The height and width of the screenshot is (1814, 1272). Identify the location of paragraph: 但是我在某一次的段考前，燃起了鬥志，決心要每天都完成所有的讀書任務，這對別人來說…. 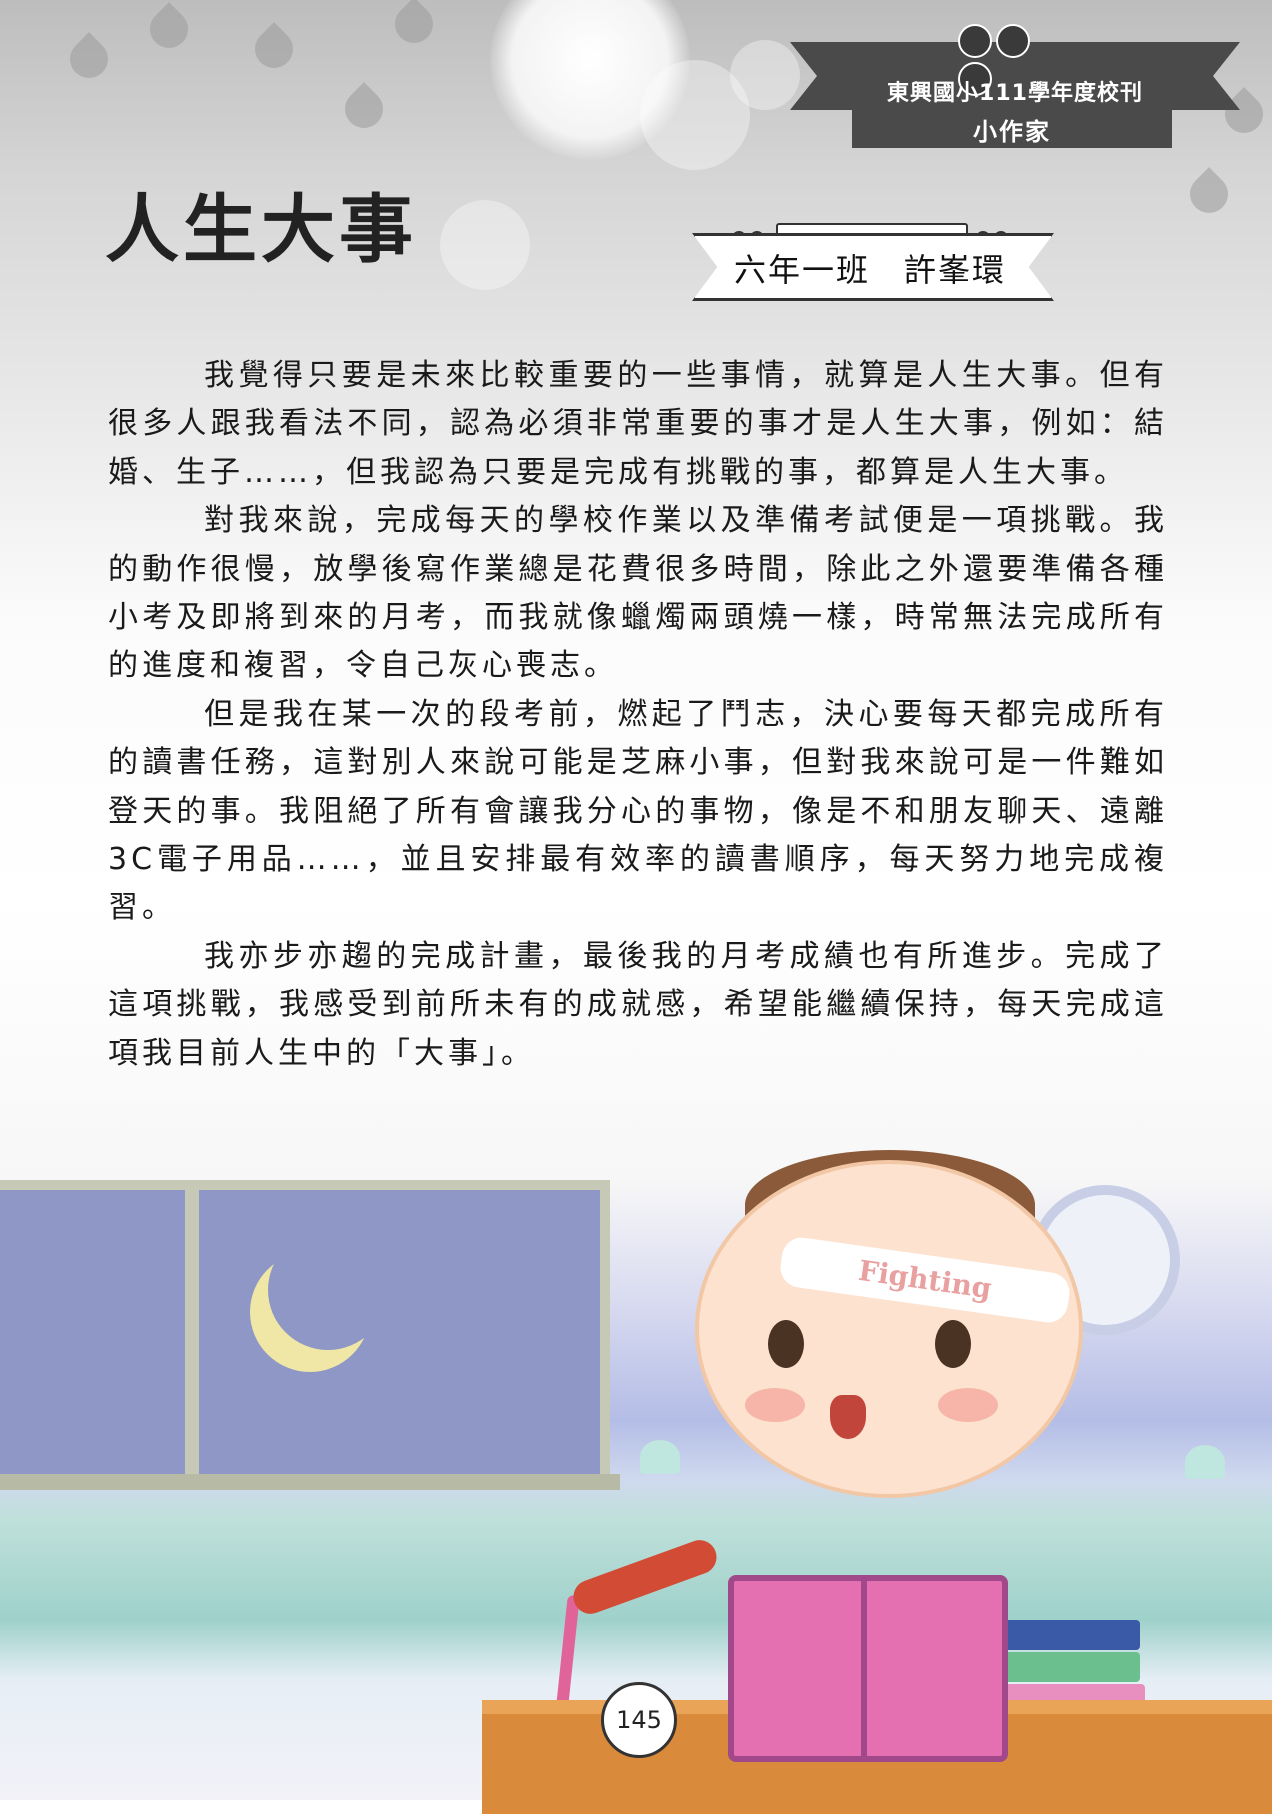
(638, 811).